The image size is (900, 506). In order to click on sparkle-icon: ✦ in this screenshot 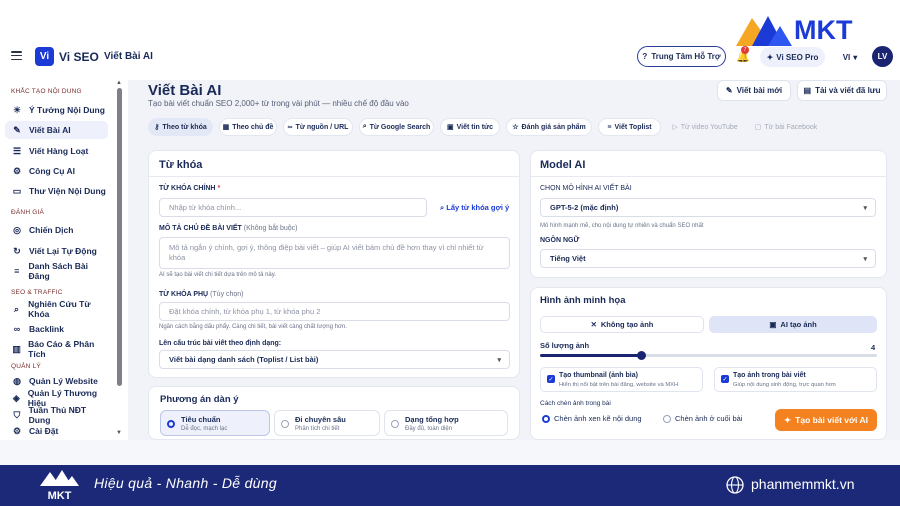, I will do `click(788, 419)`.